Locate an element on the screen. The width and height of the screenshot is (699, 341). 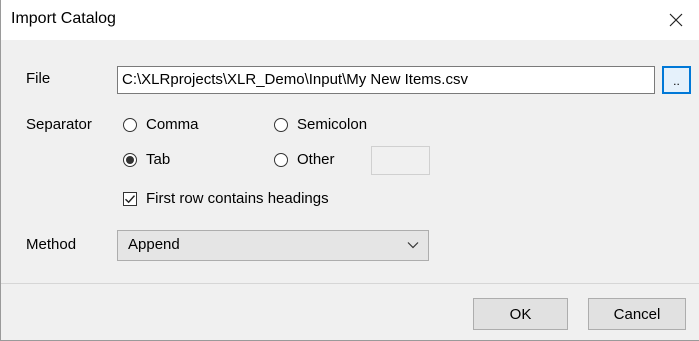
checkmark-icon is located at coordinates (130, 198).